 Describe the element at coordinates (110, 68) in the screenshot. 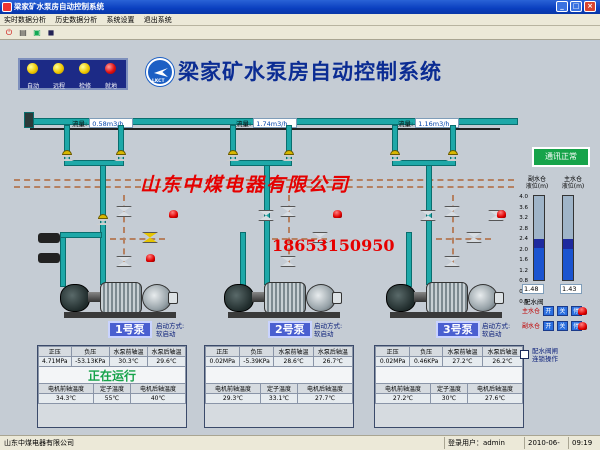

I see `lamp-local` at that location.